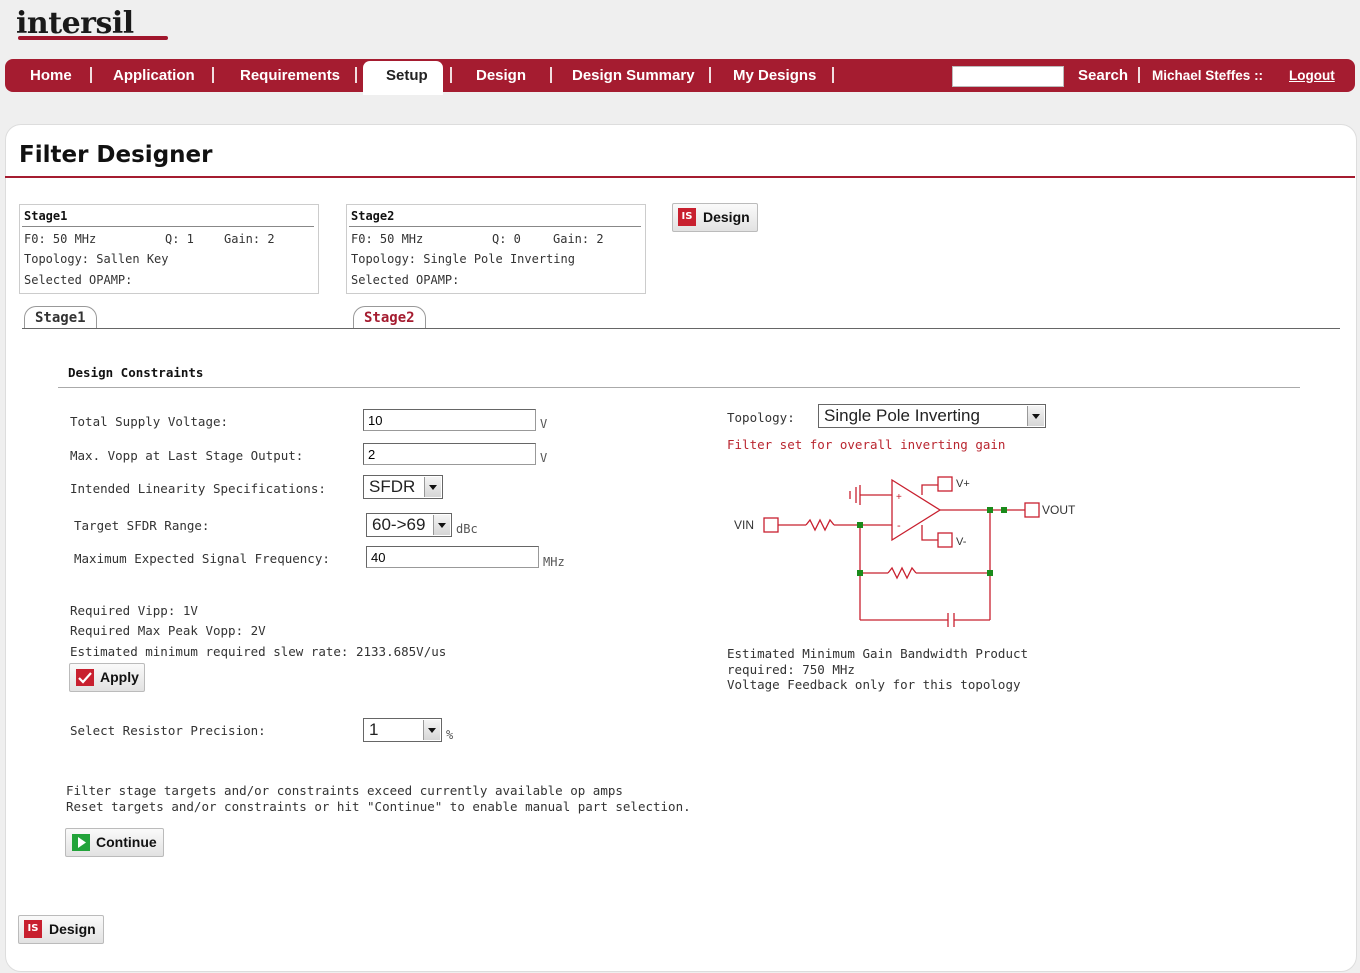 The height and width of the screenshot is (973, 1360). Describe the element at coordinates (463, 259) in the screenshot. I see `stage2-topology: Topology: Single Pole Inverting` at that location.